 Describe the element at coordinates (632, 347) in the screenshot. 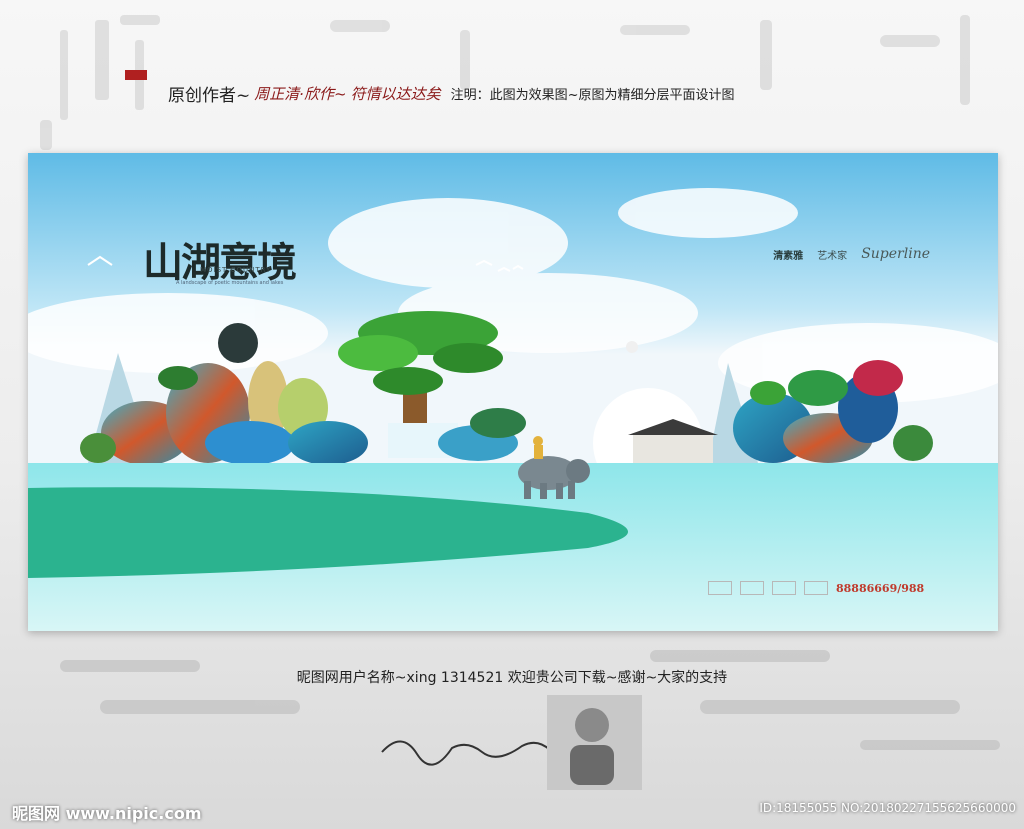

I see `moon` at that location.